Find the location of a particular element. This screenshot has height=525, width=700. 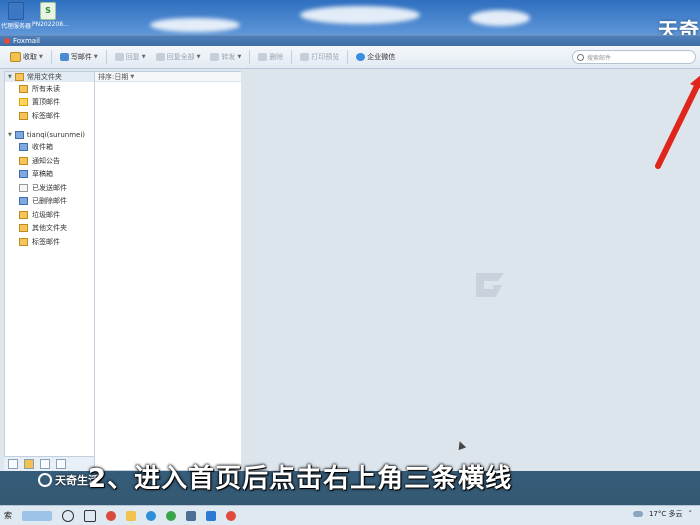

taskbar: 索 17°C 多云 ˄ is located at coordinates (350, 515).